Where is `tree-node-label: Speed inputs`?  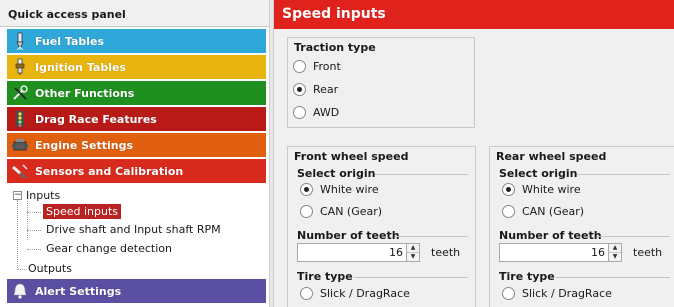 tree-node-label: Speed inputs is located at coordinates (82, 211).